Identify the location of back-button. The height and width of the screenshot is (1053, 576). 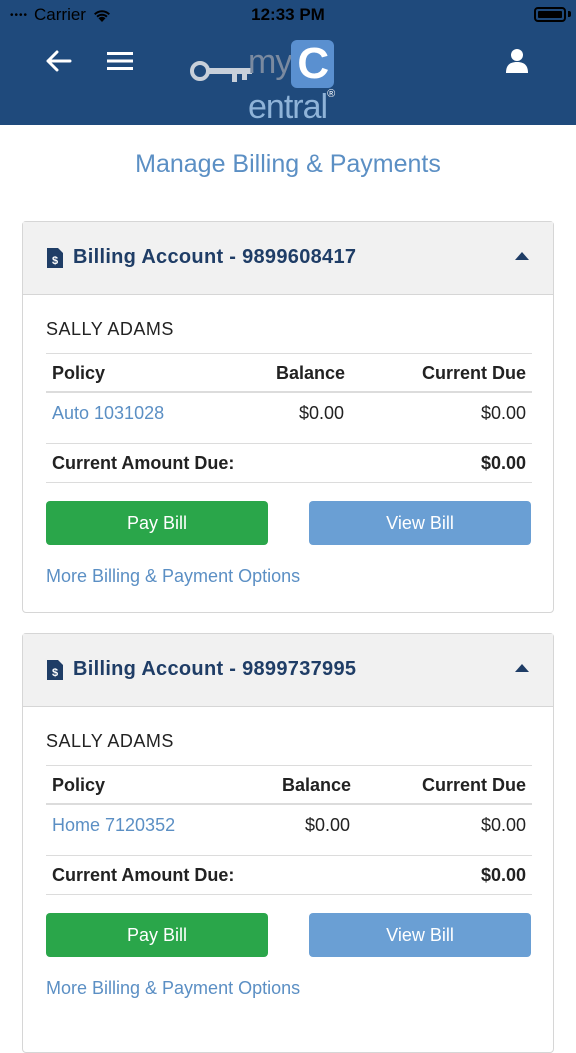
(59, 61).